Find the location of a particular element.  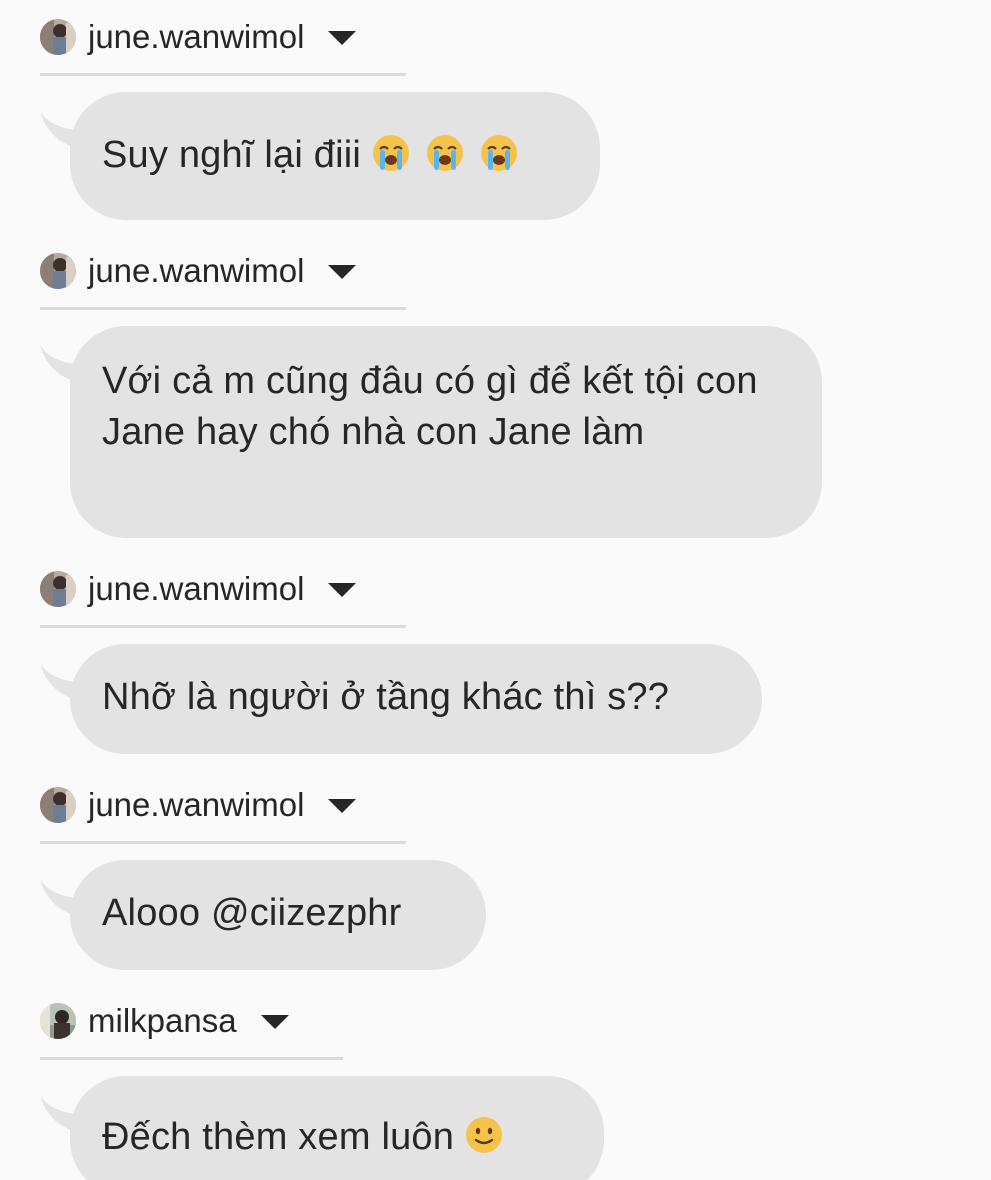

sender-header: milkpansa is located at coordinates (191, 1022).